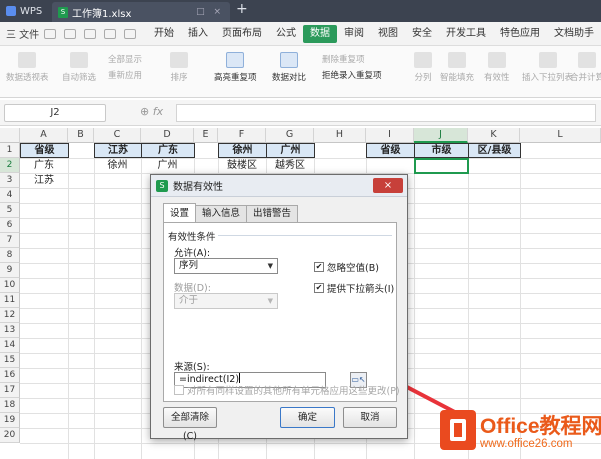 Image resolution: width=601 pixels, height=459 pixels. Describe the element at coordinates (94, 301) in the screenshot. I see `gridline` at that location.